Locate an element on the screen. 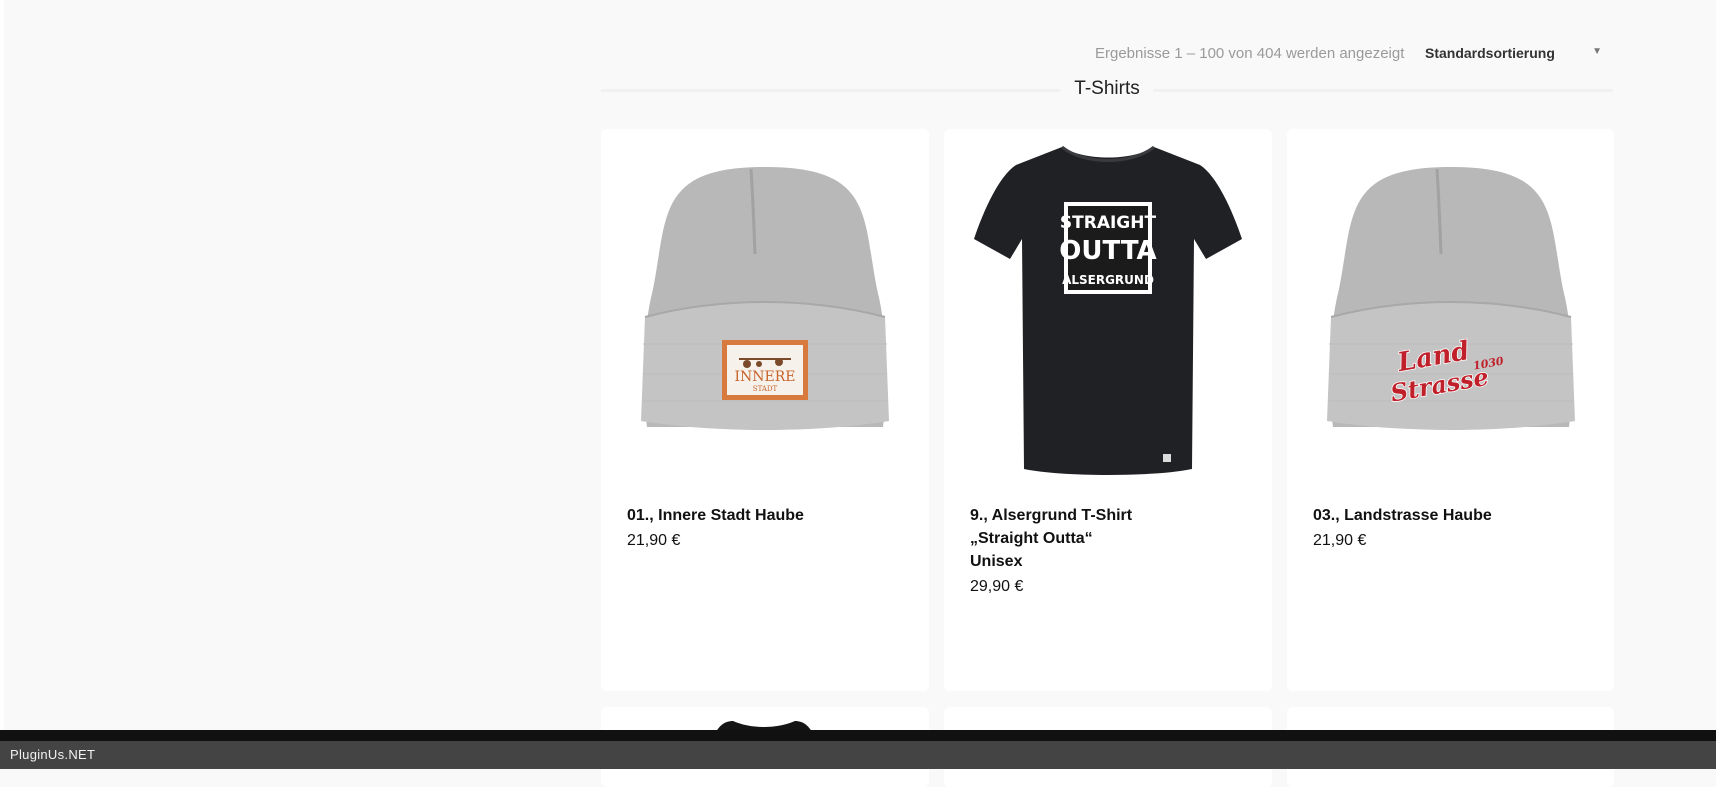 The image size is (1716, 787). print-line2: OUTTA is located at coordinates (1107, 251).